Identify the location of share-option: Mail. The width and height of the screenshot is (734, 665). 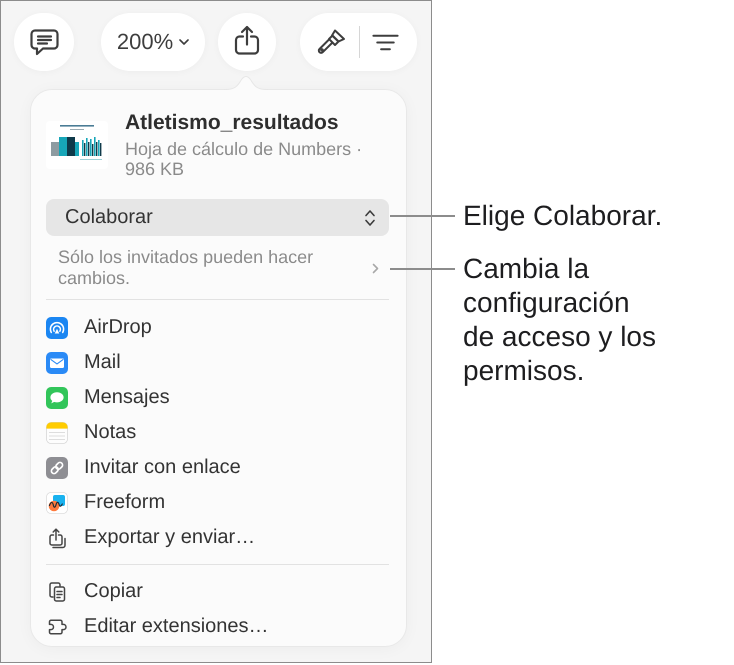
(217, 362).